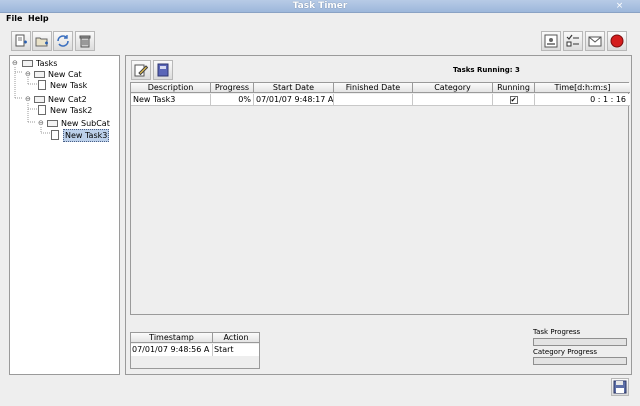 Image resolution: width=640 pixels, height=406 pixels. Describe the element at coordinates (517, 70) in the screenshot. I see `tasks-running-count: 3` at that location.